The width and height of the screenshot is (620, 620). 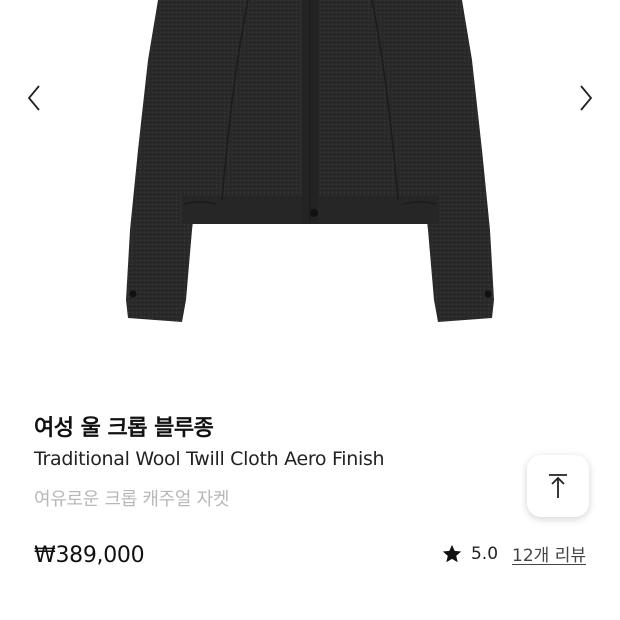 I want to click on next-image-button, so click(x=586, y=98).